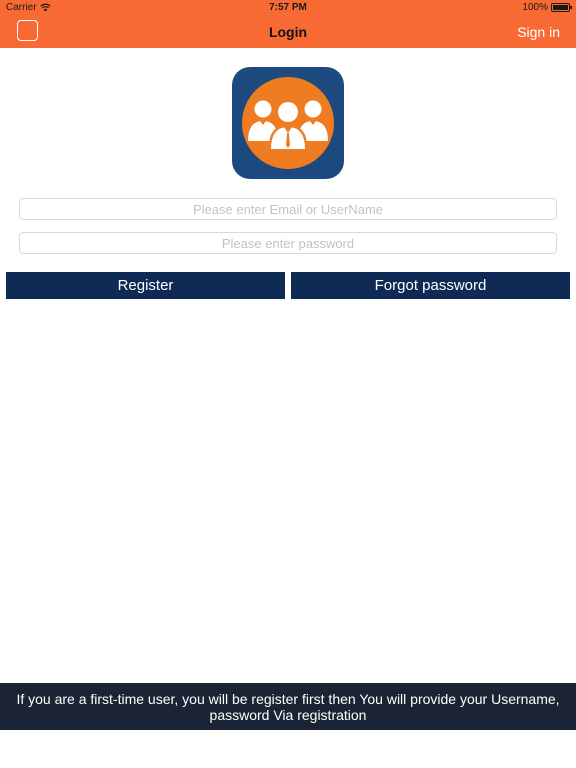 Image resolution: width=576 pixels, height=768 pixels. I want to click on nav-bar: Login Sign in, so click(288, 32).